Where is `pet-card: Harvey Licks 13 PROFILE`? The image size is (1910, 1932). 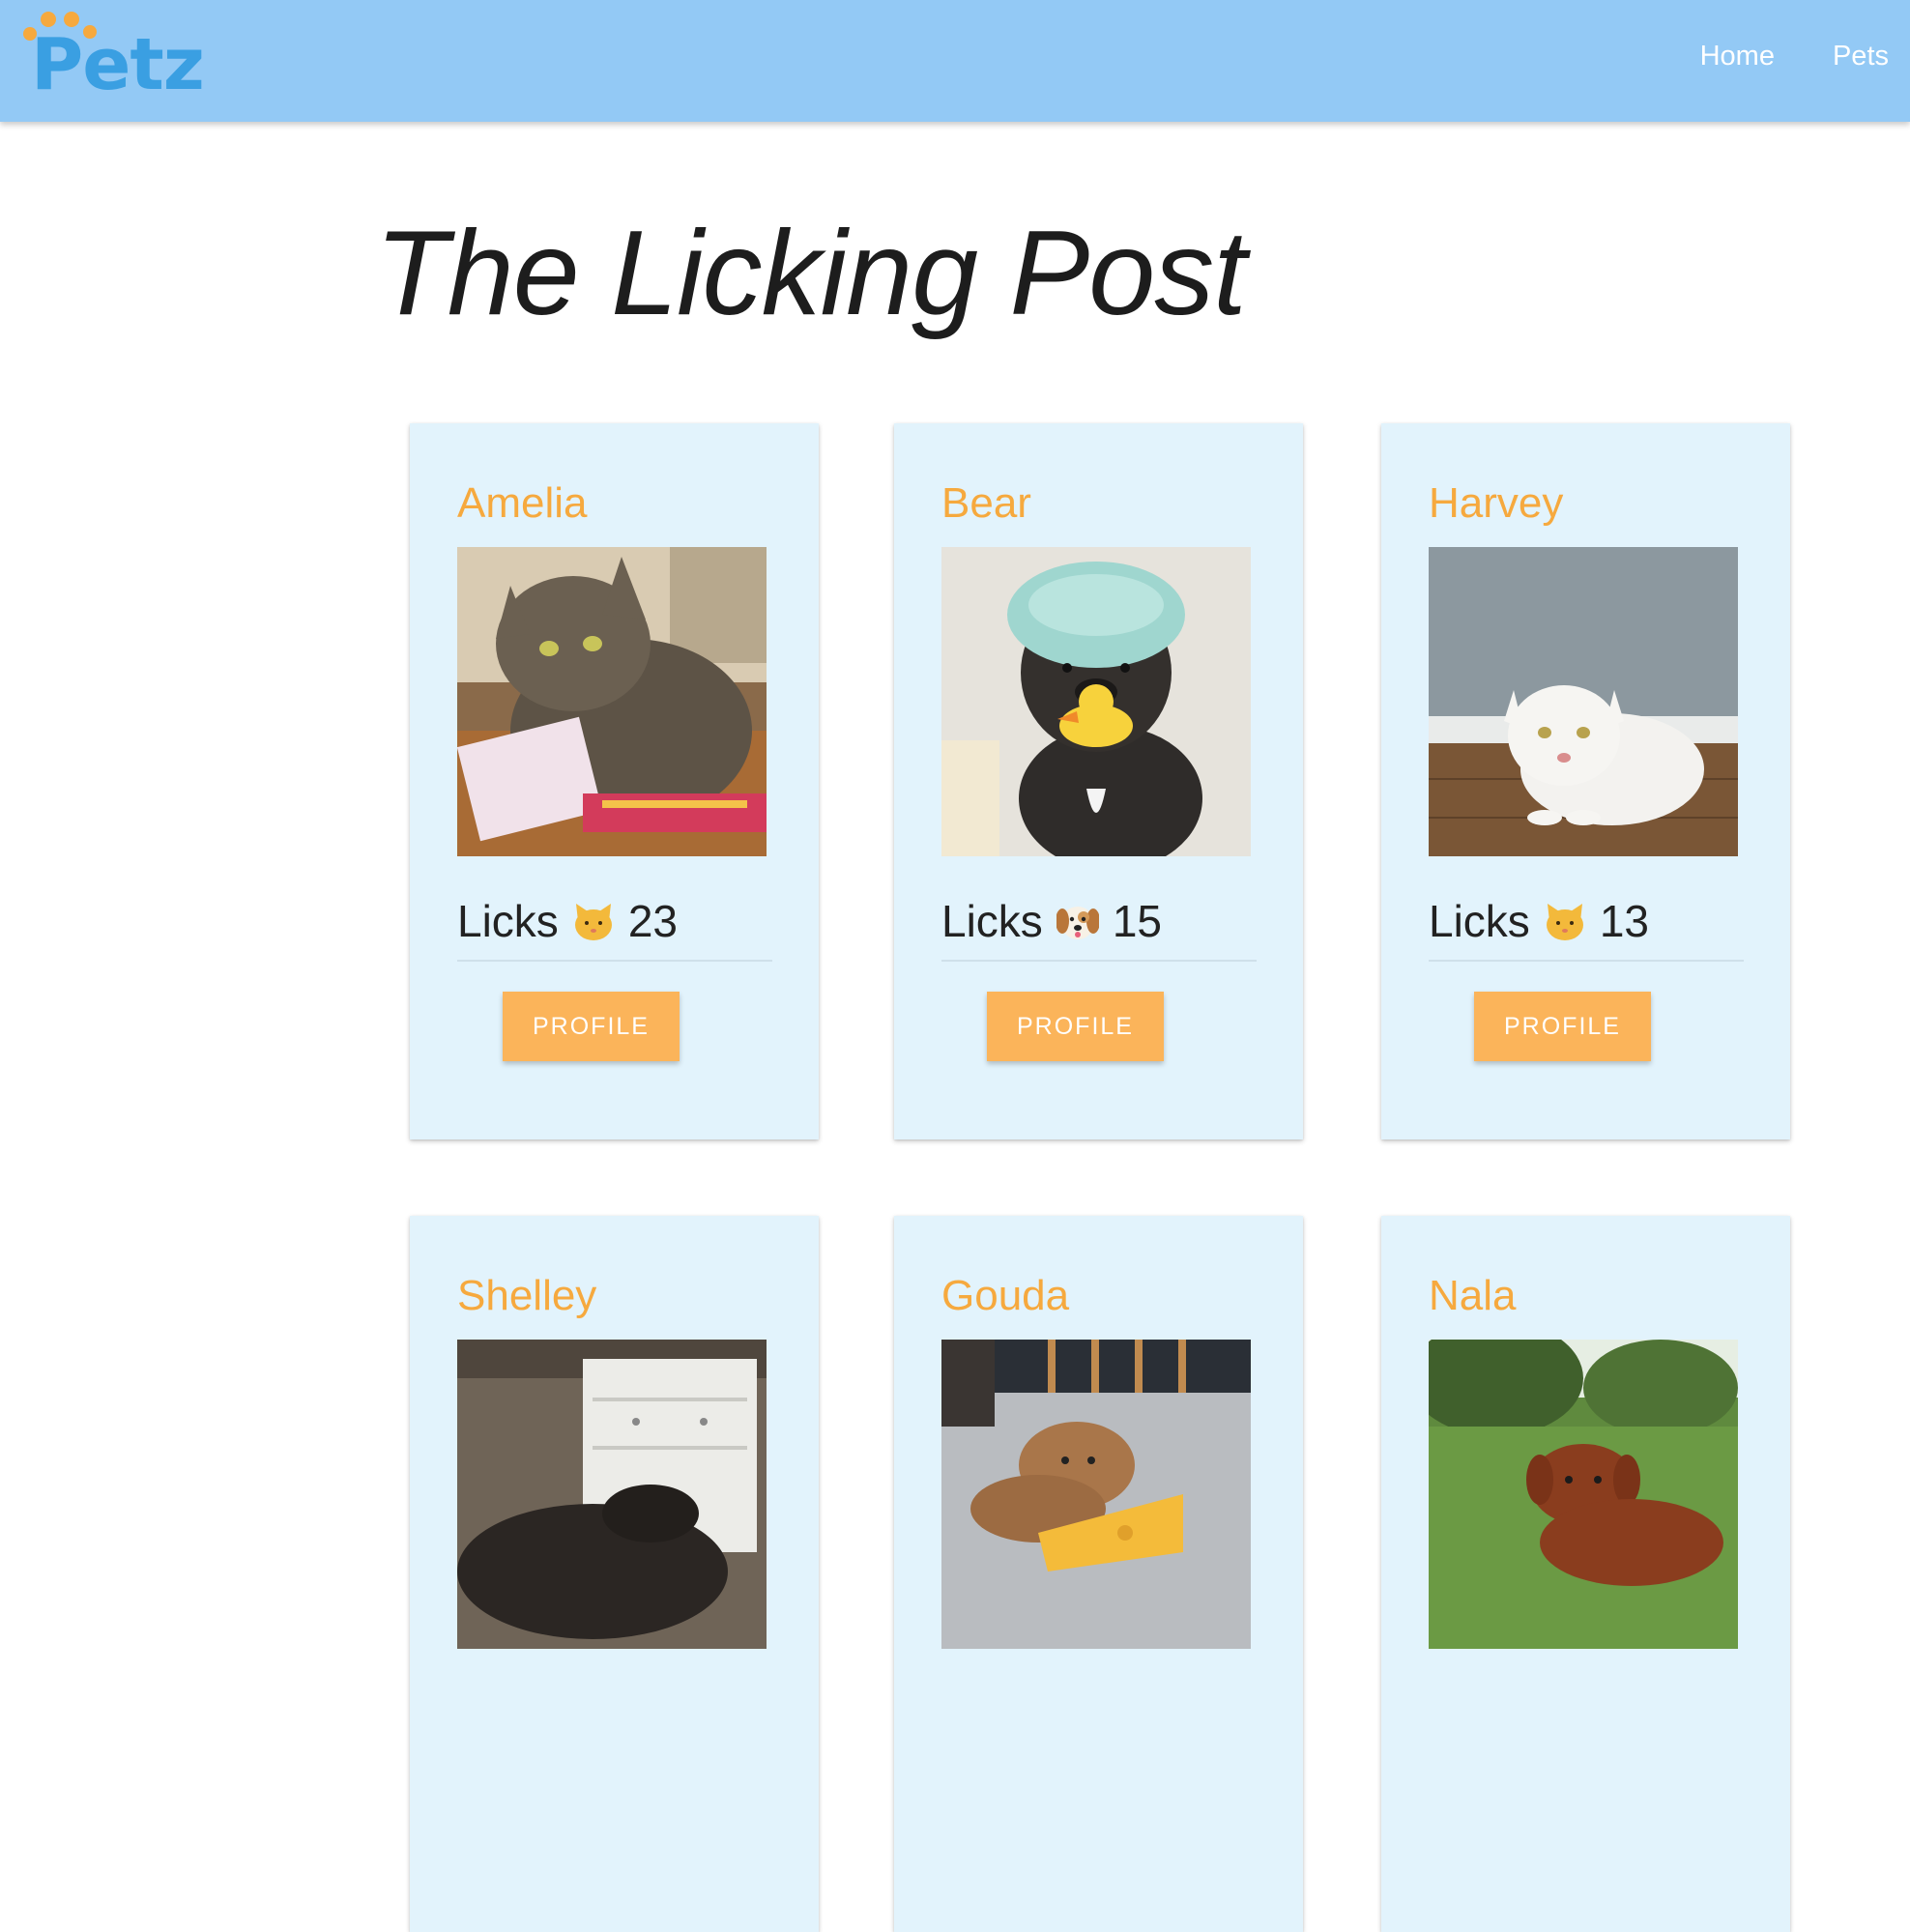 pet-card: Harvey Licks 13 PROFILE is located at coordinates (1585, 781).